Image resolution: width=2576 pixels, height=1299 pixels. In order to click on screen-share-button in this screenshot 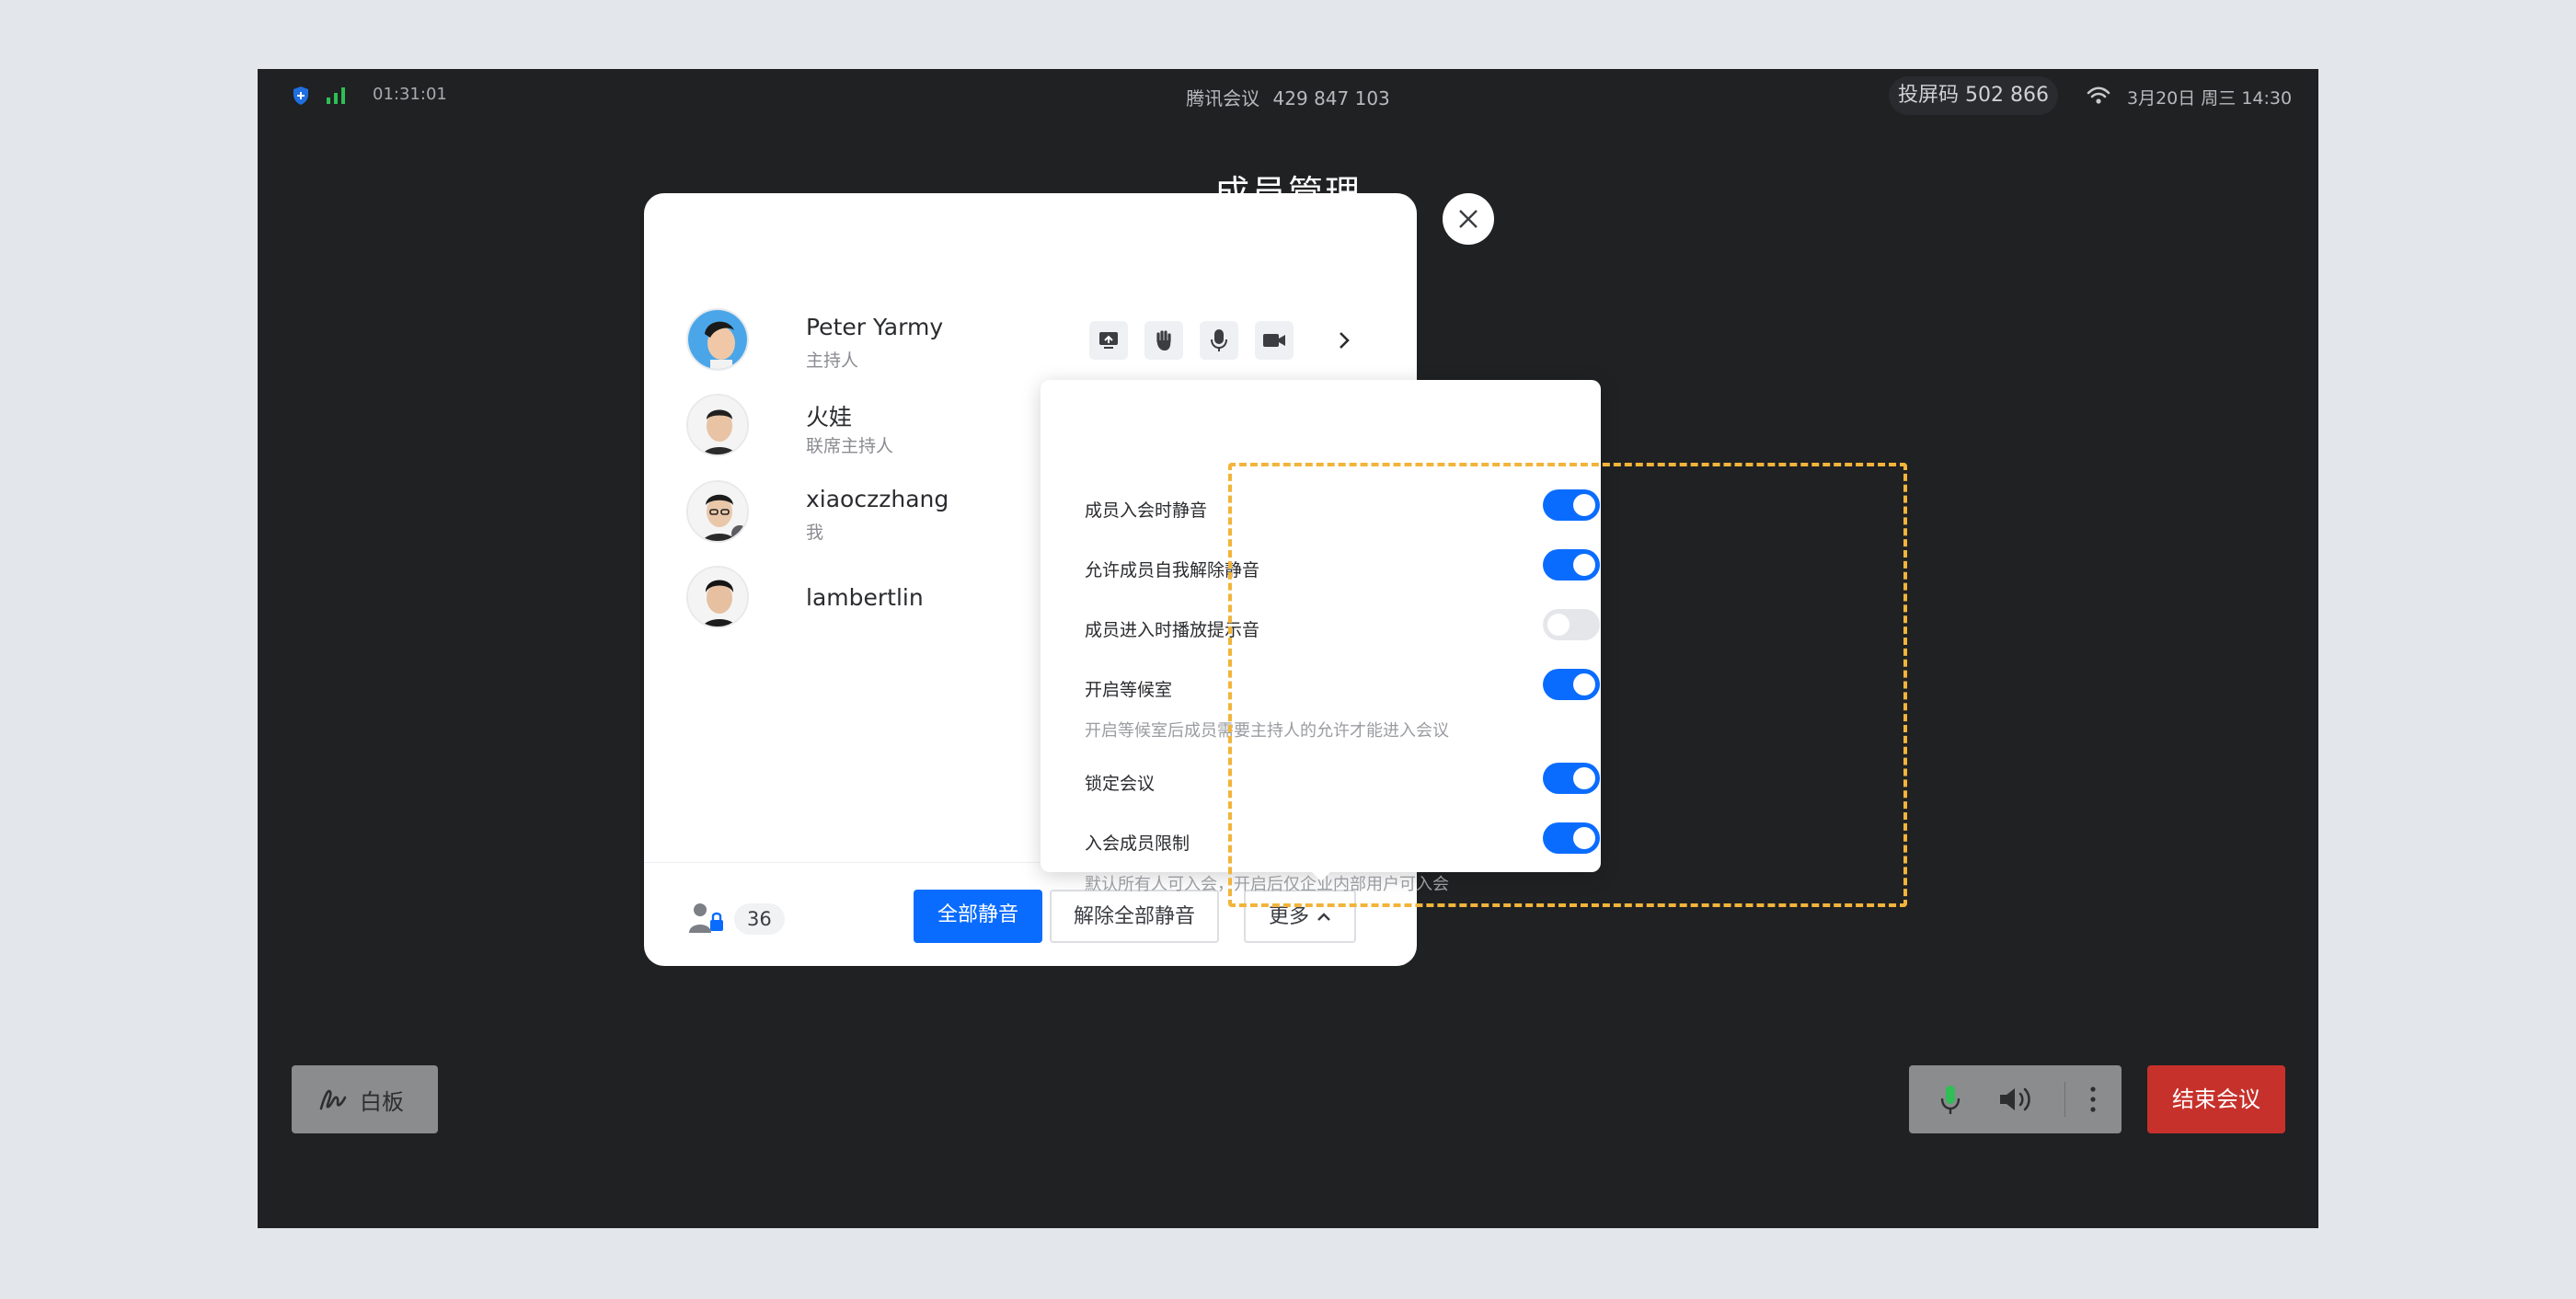, I will do `click(1108, 340)`.